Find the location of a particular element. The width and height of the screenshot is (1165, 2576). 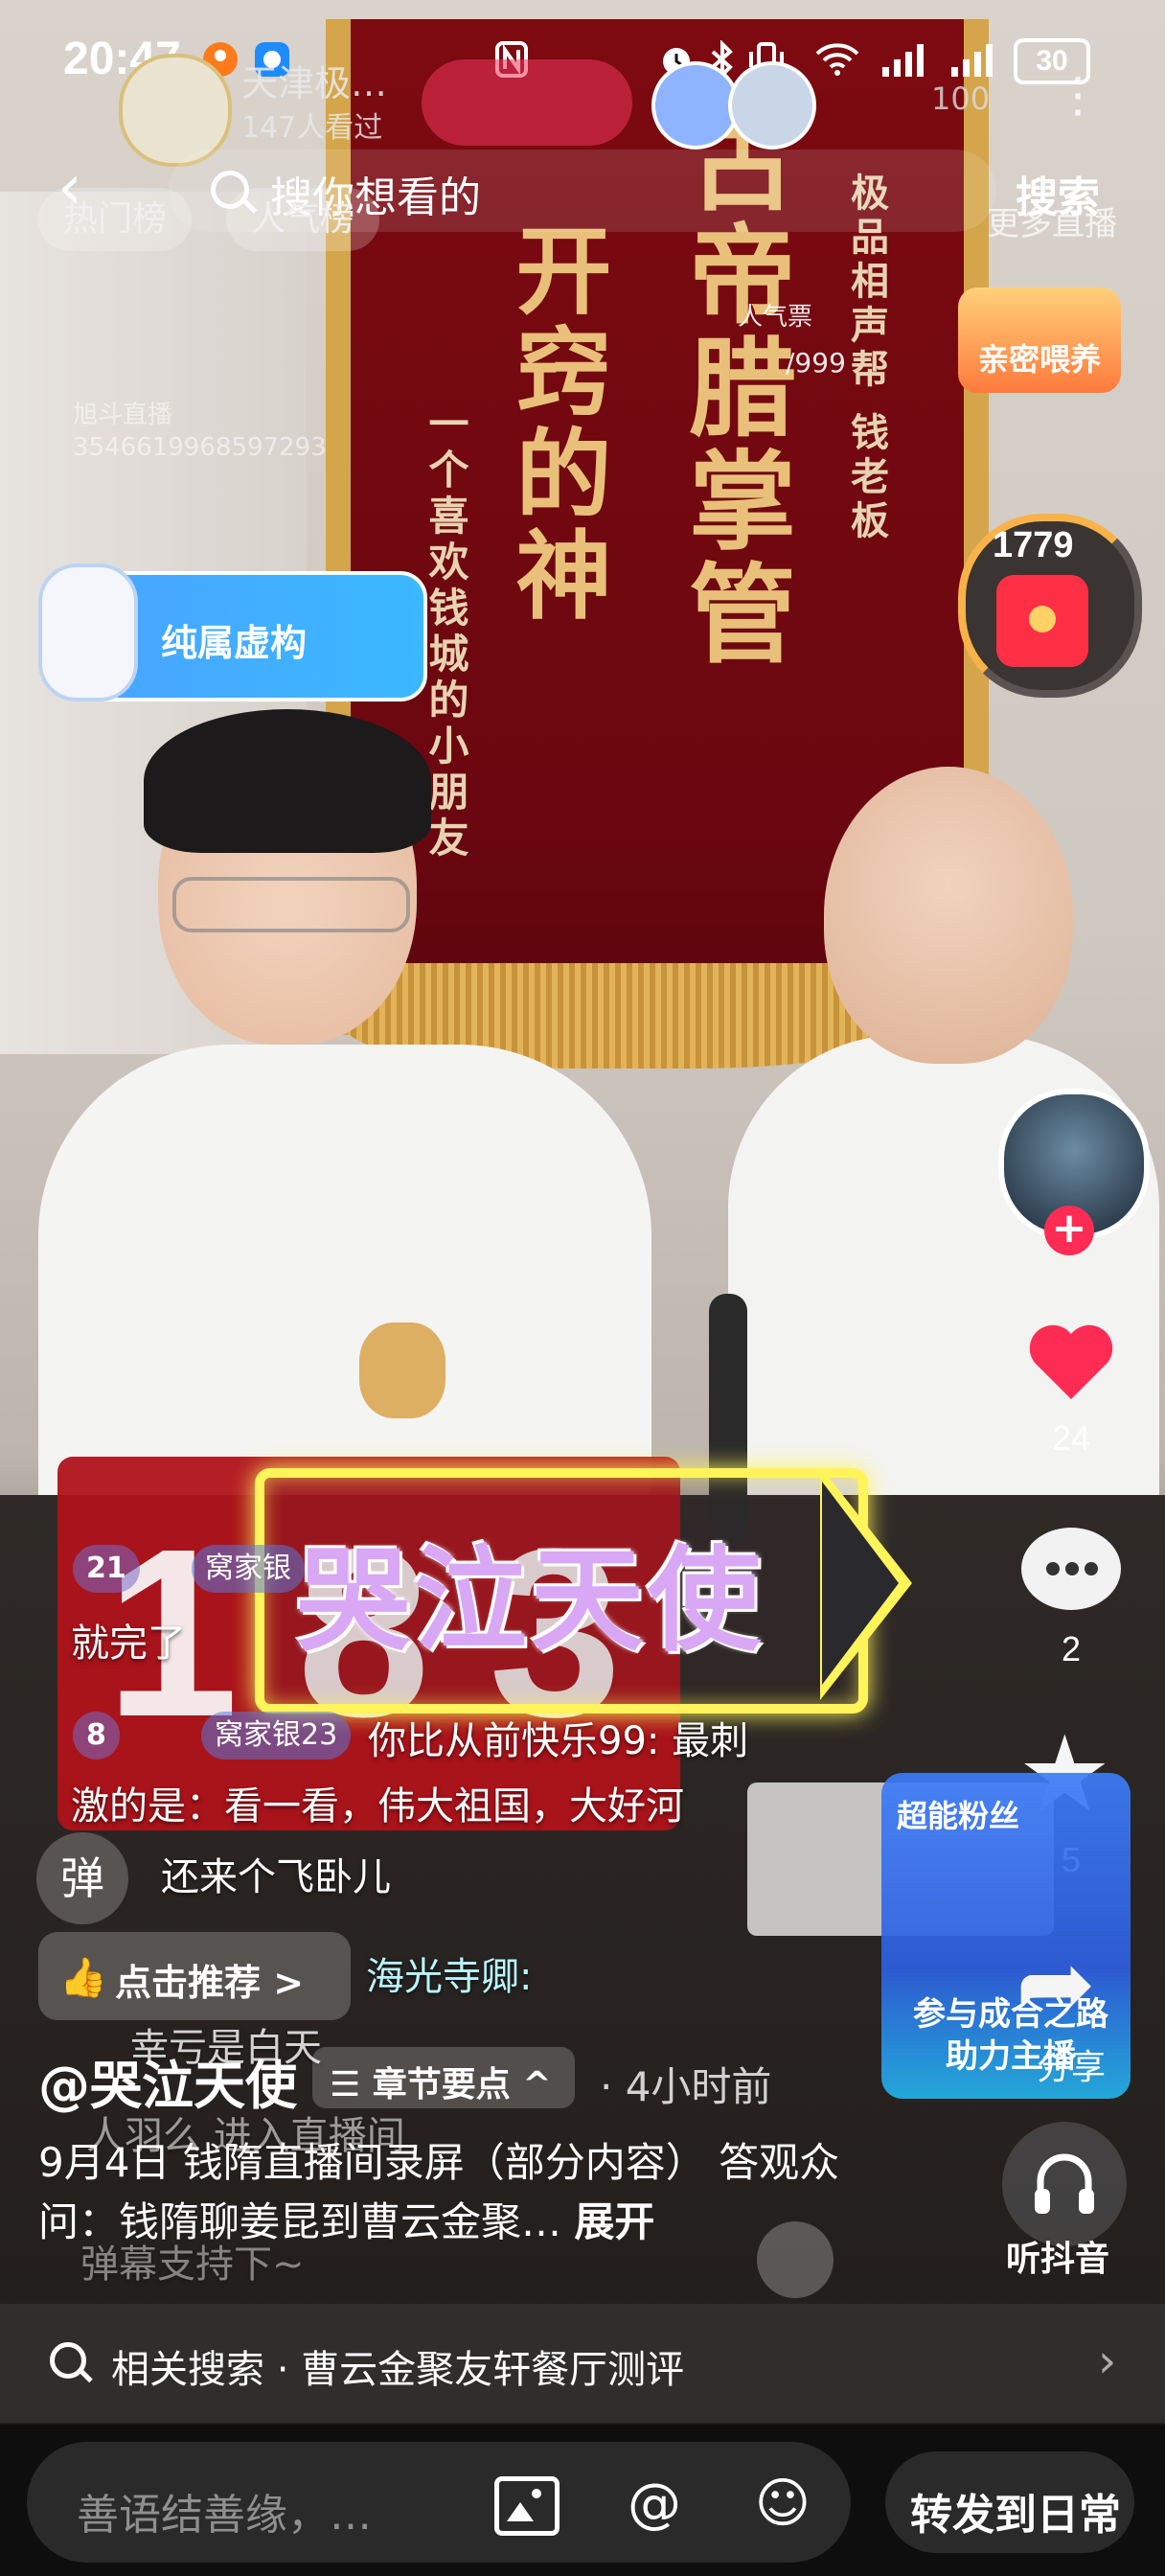

shirt-print is located at coordinates (402, 1370).